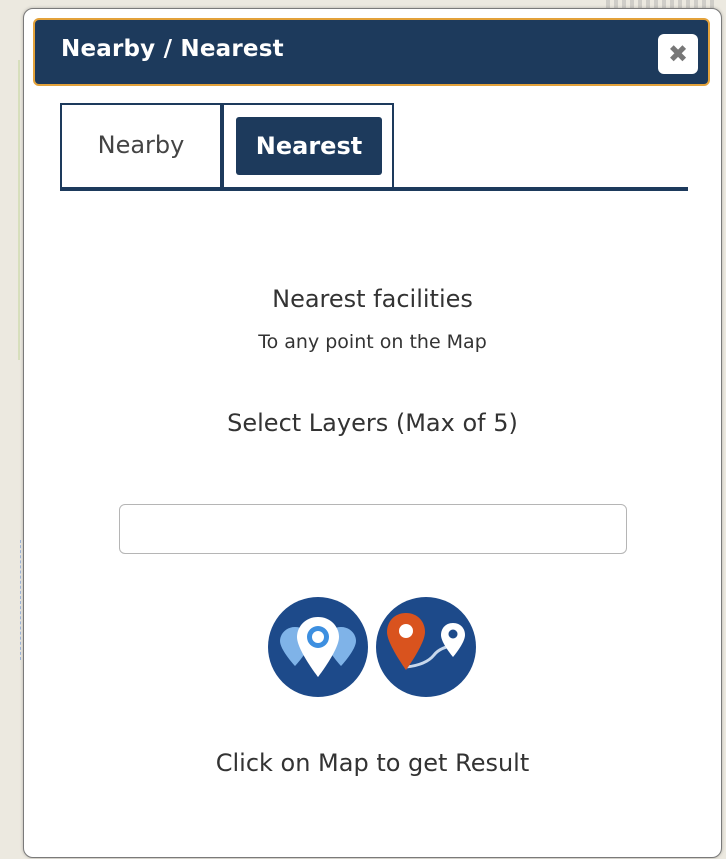  I want to click on nearest-tool-button, so click(426, 647).